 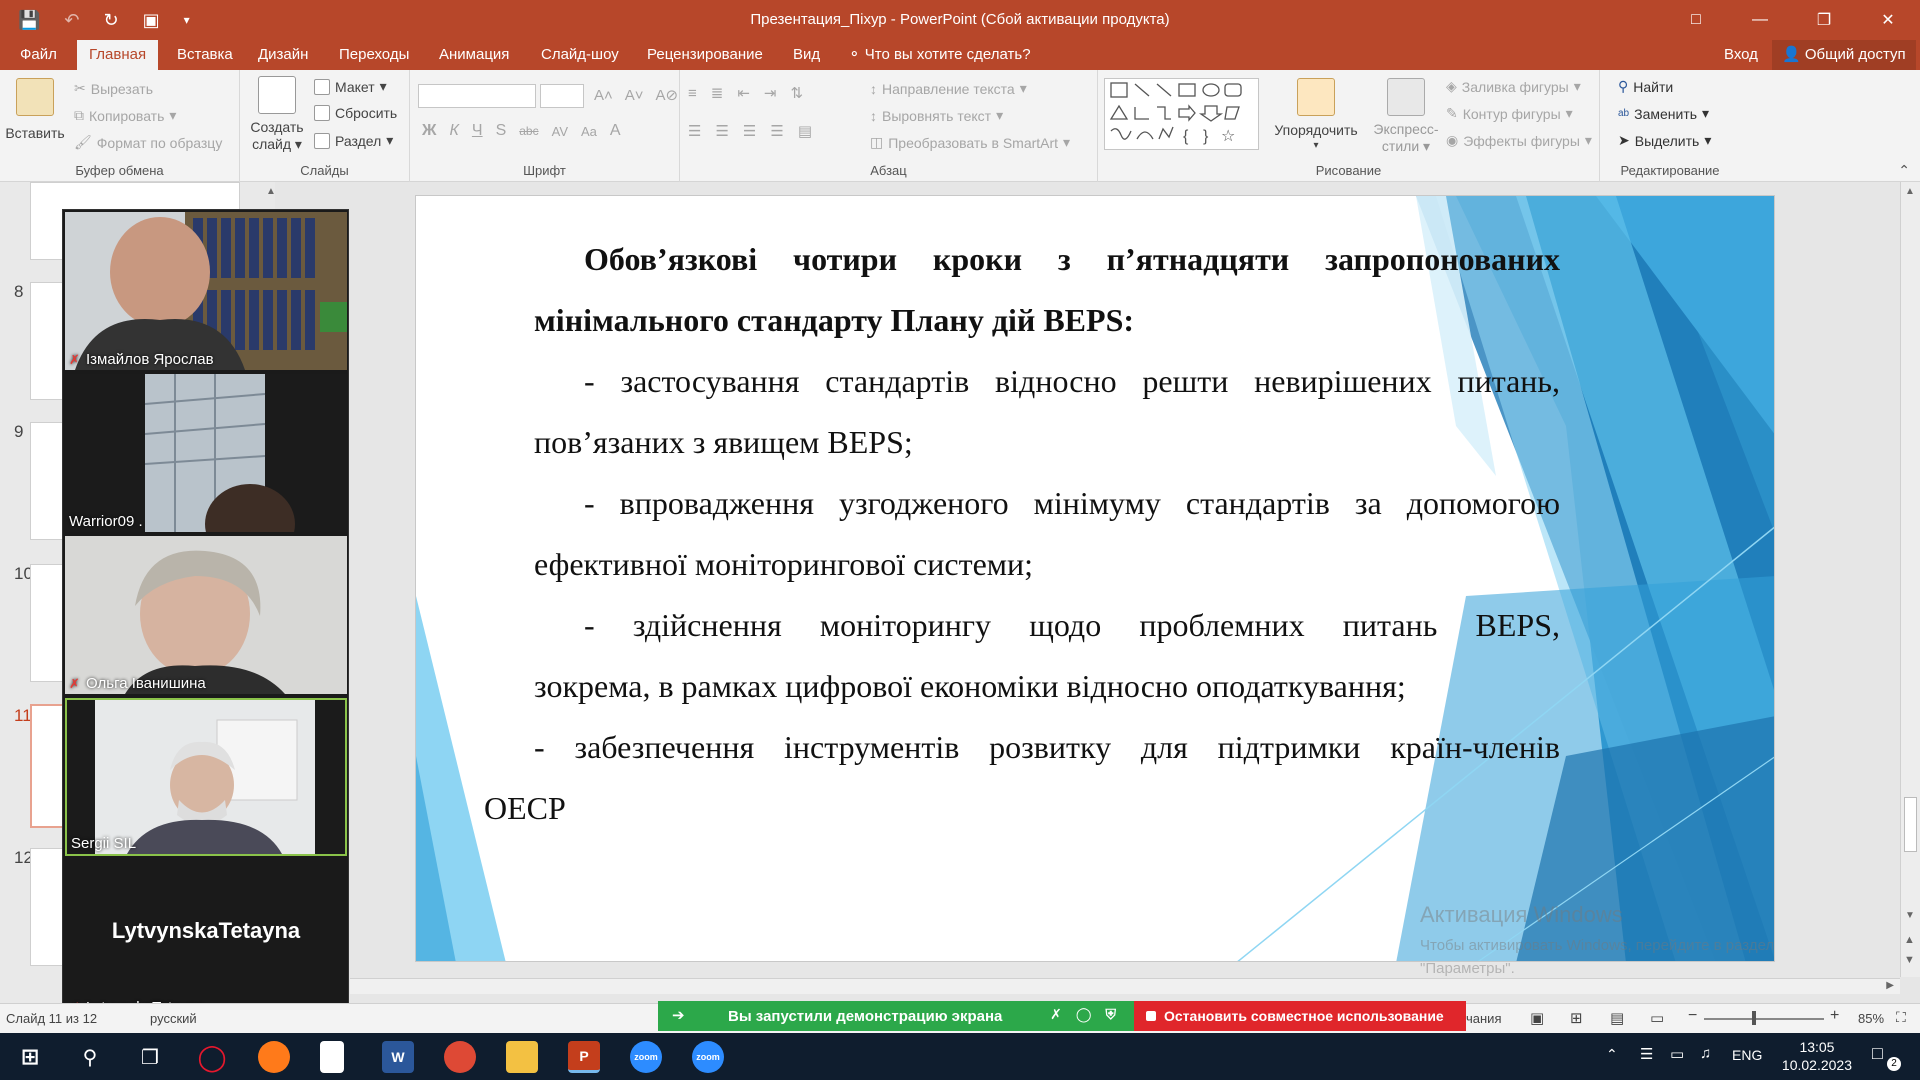 What do you see at coordinates (283, 55) in the screenshot?
I see `tab-design: Дизайн` at bounding box center [283, 55].